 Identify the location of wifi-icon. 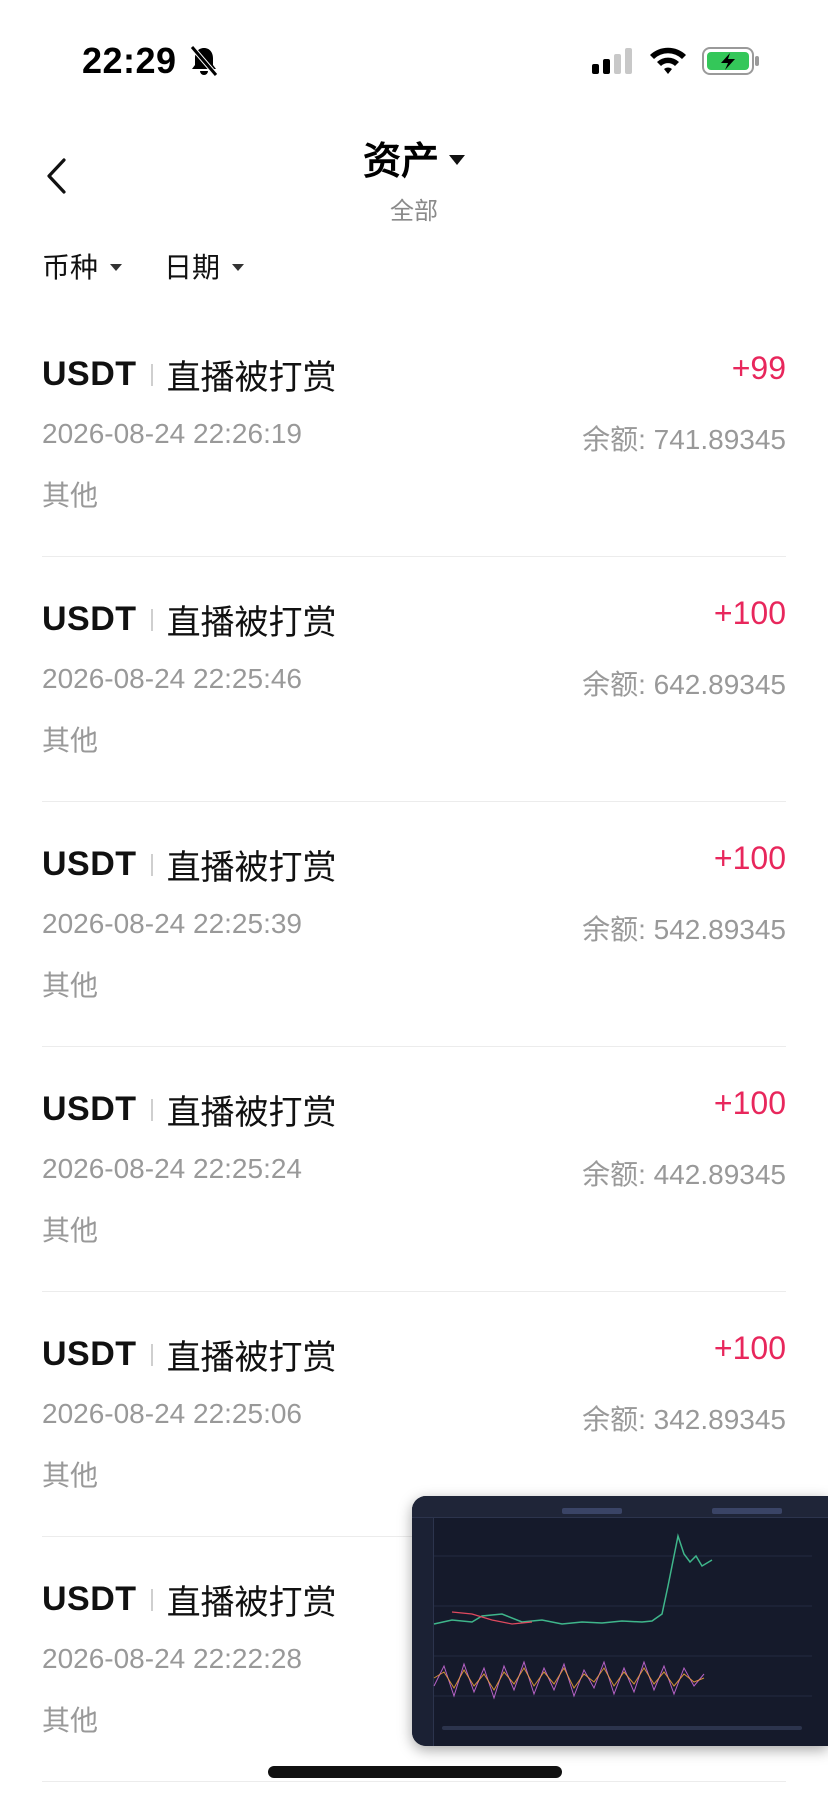
(668, 60).